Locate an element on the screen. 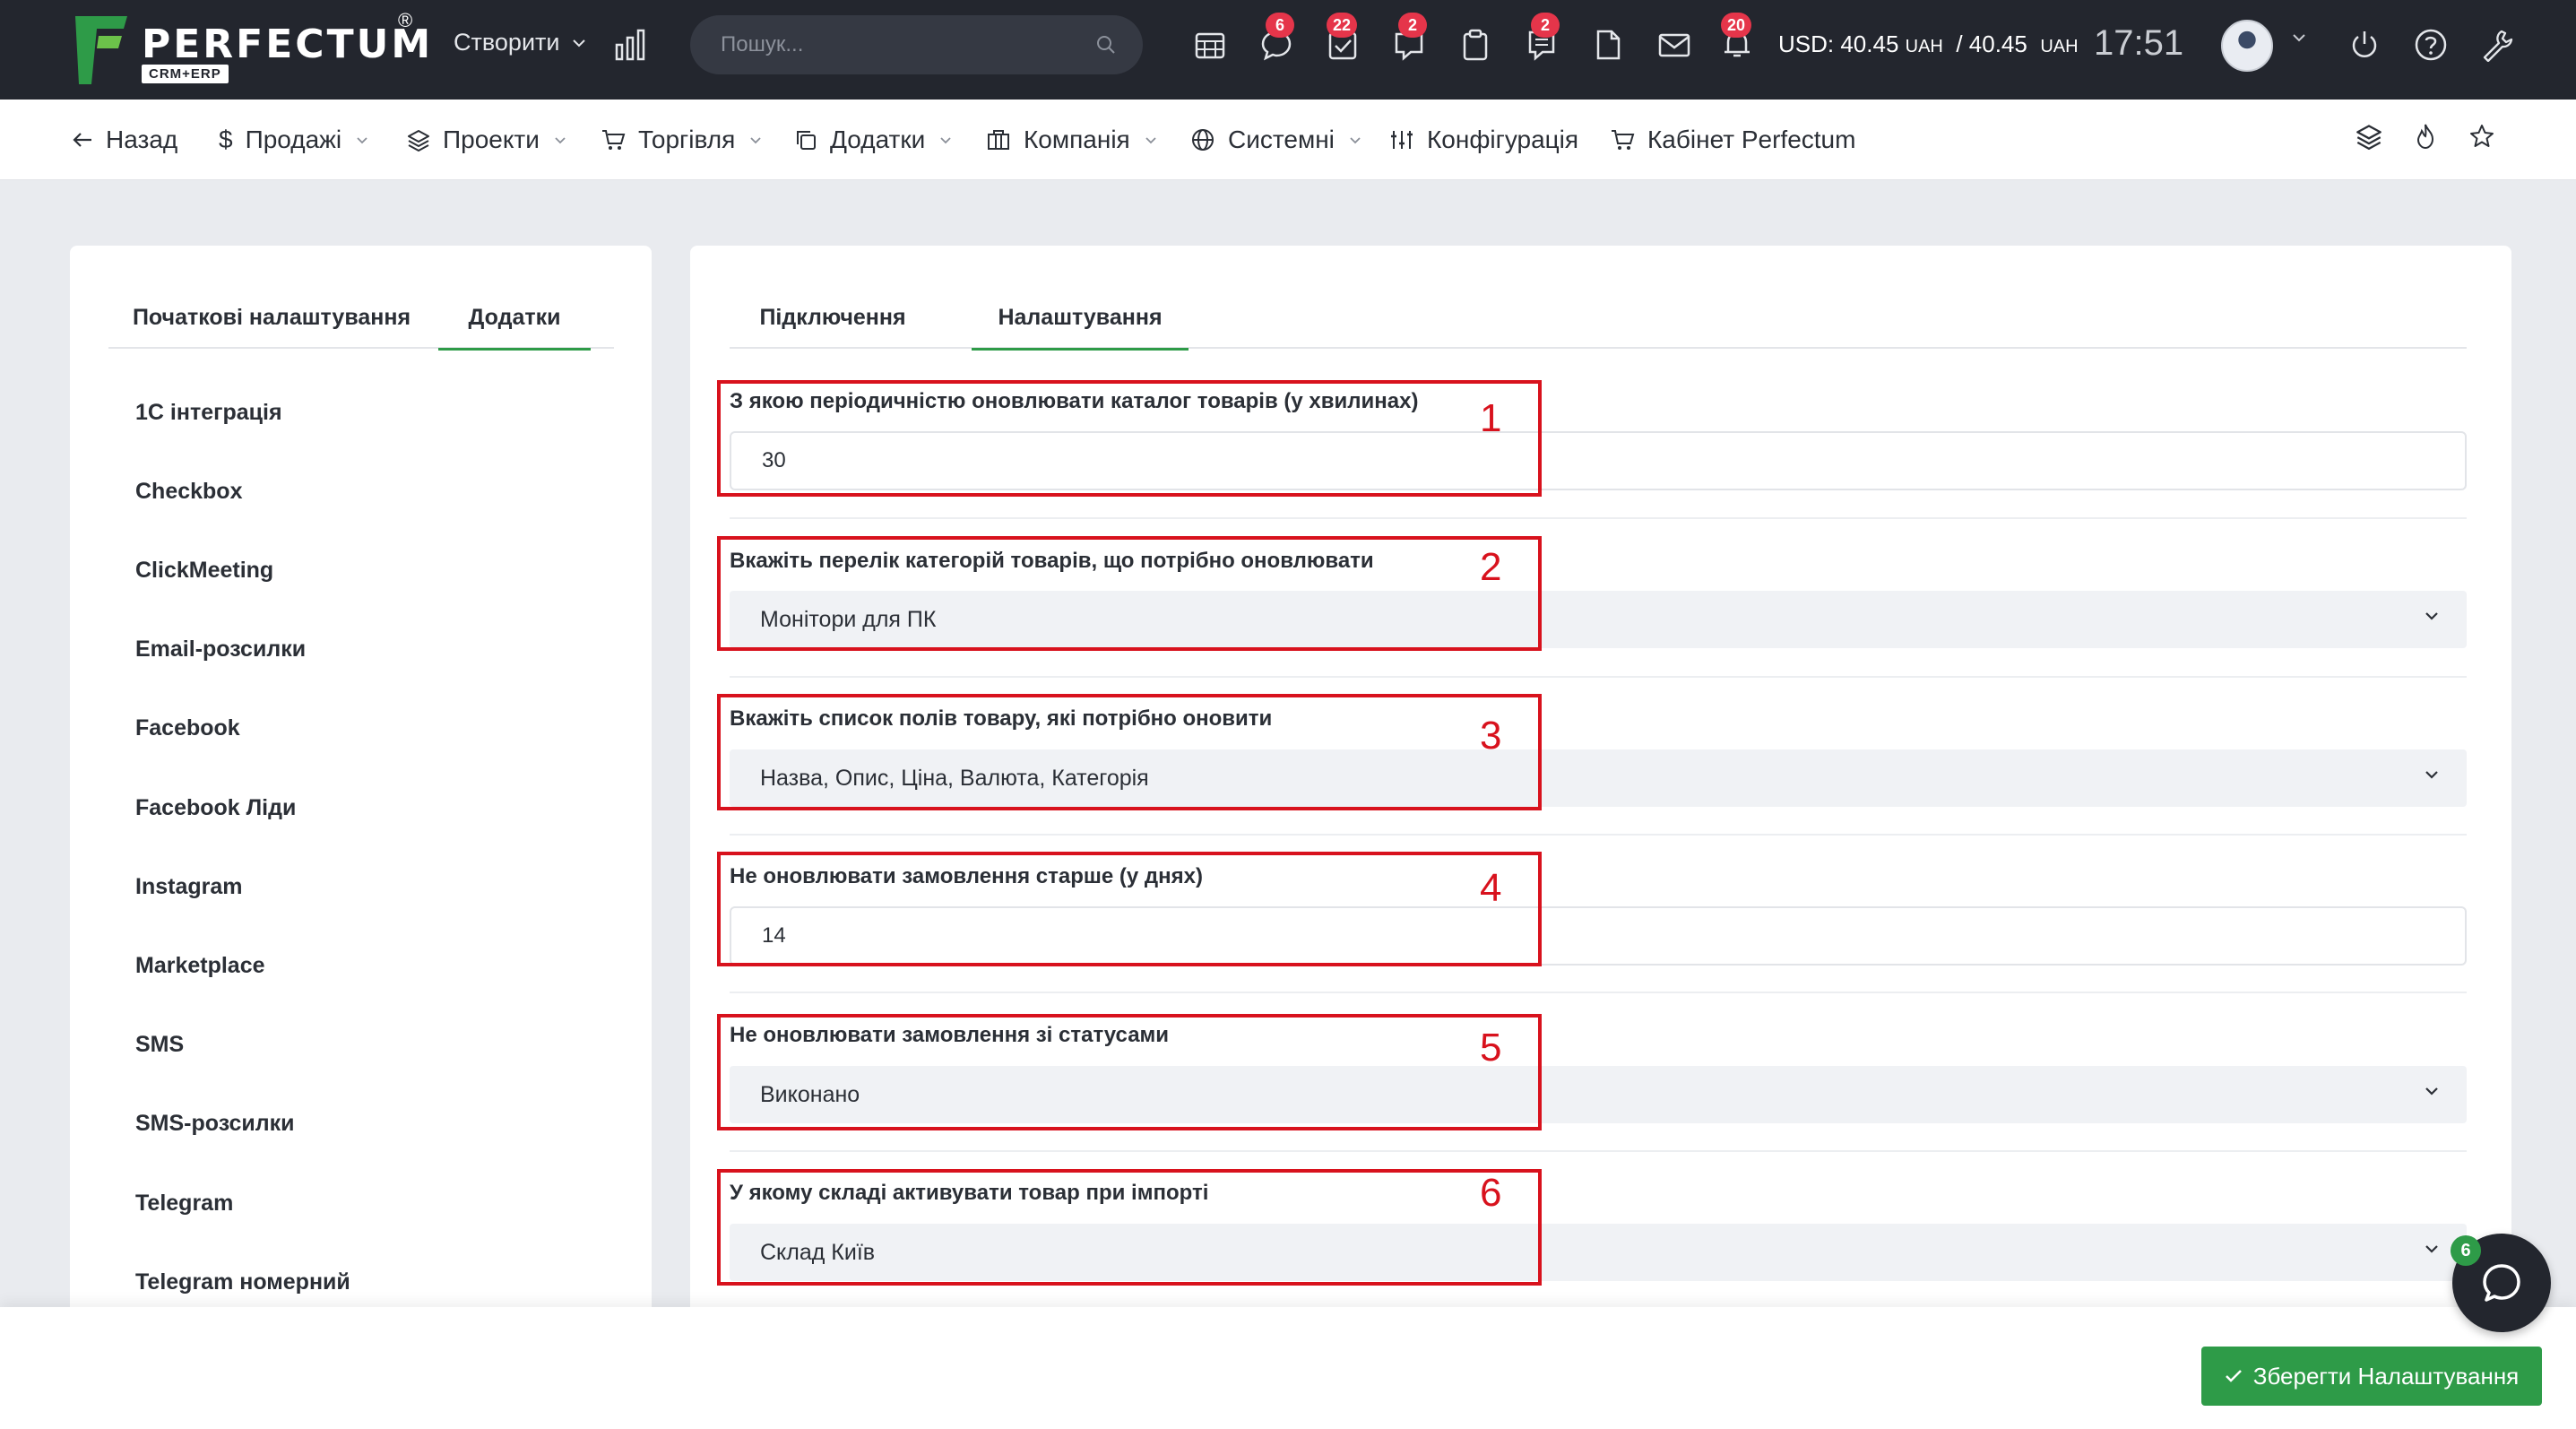  settings-button is located at coordinates (2497, 45).